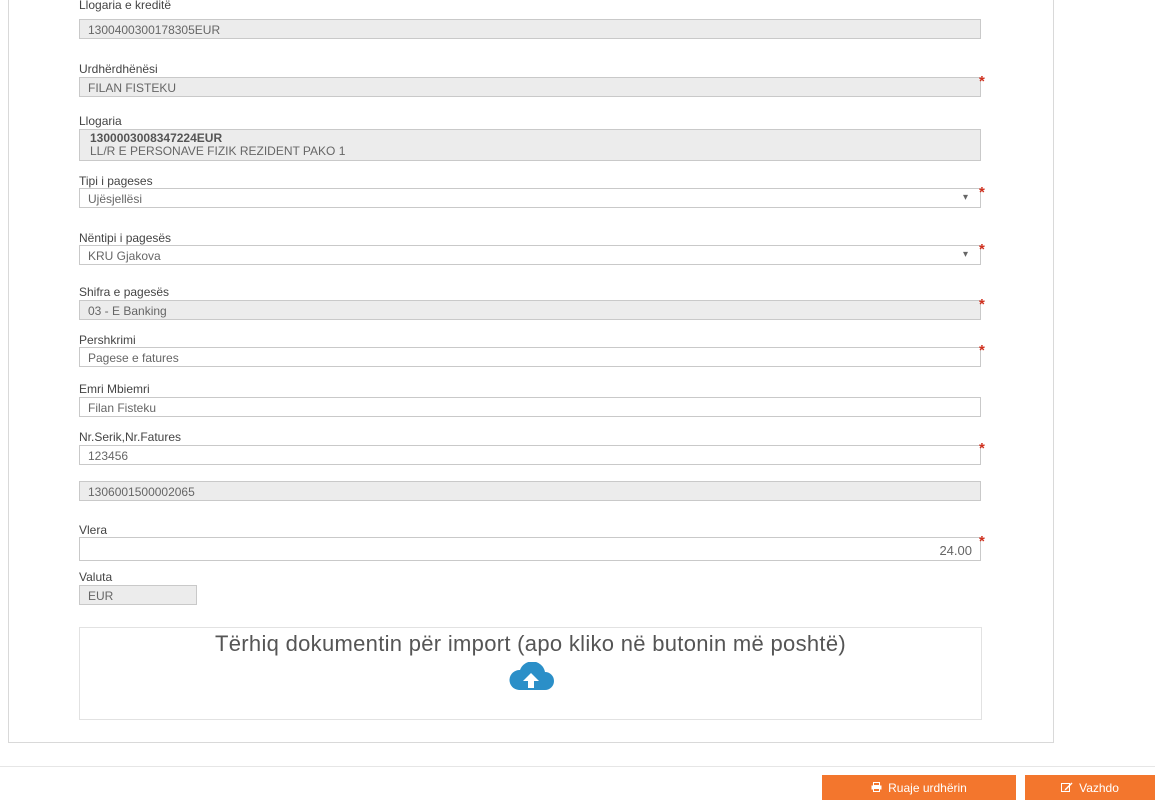 The width and height of the screenshot is (1155, 800). What do you see at coordinates (876, 788) in the screenshot?
I see `printer-icon` at bounding box center [876, 788].